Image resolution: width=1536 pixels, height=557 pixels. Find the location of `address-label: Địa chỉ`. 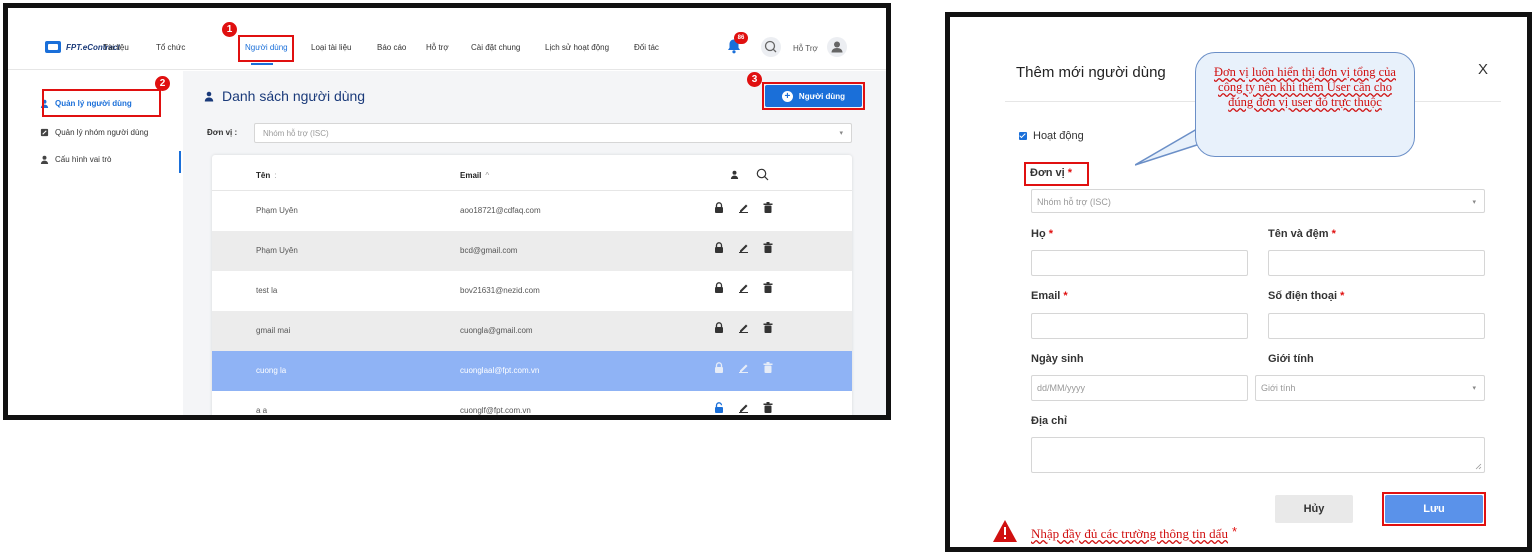

address-label: Địa chỉ is located at coordinates (1049, 421).